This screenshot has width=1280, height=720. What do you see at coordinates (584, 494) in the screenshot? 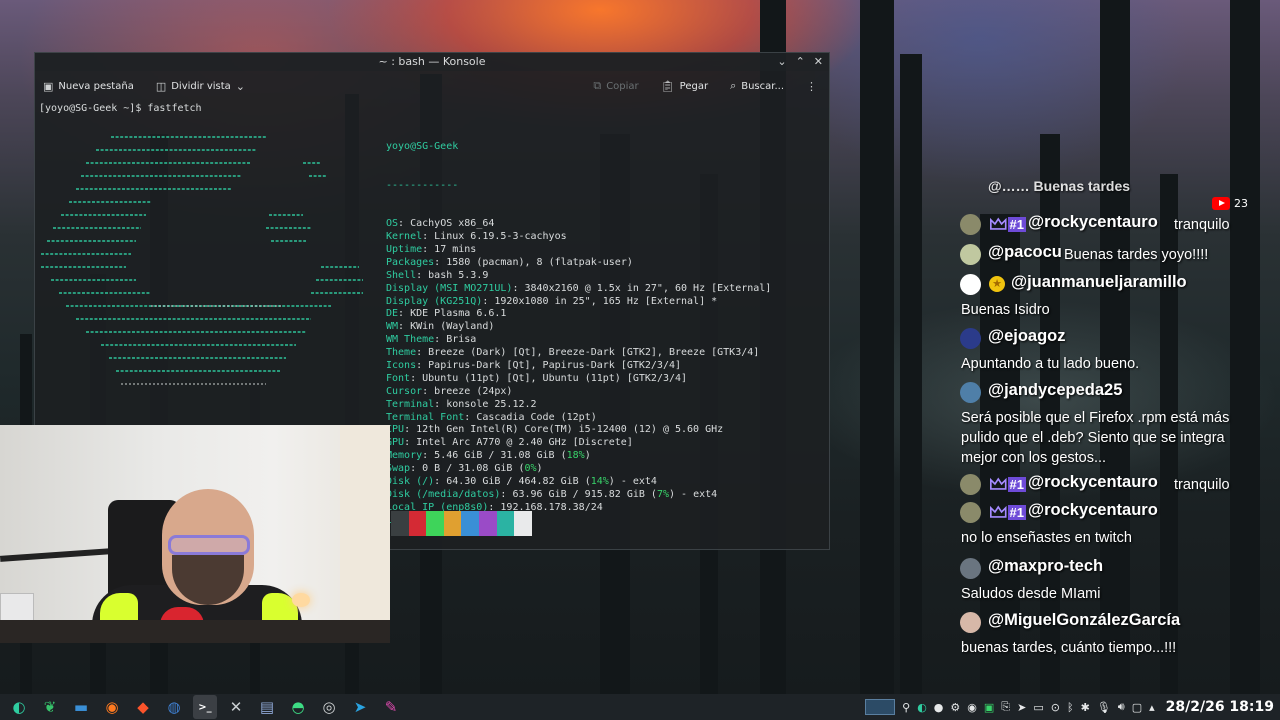
I see `info-value: 63.96 GiB / 915.82 GiB (` at bounding box center [584, 494].